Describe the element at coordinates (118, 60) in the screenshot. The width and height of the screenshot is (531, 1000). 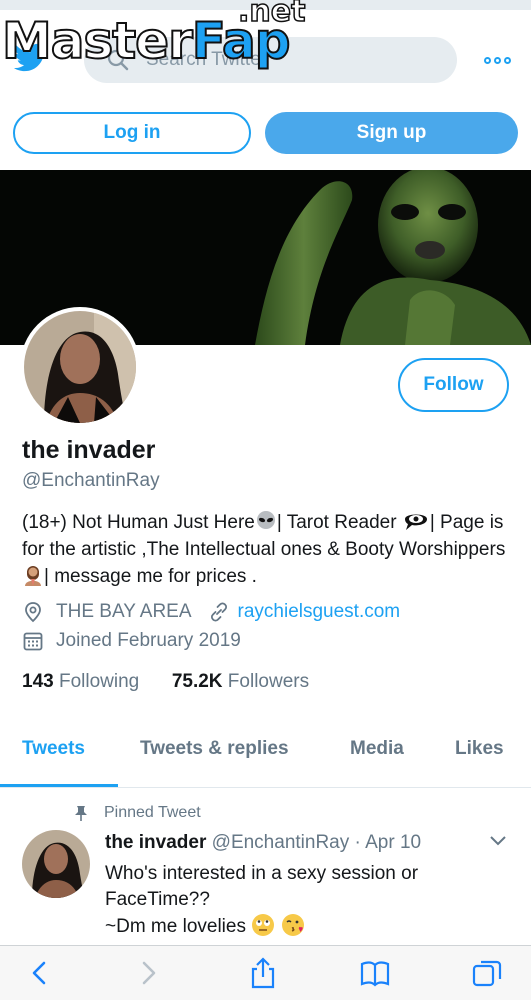
I see `search-icon` at that location.